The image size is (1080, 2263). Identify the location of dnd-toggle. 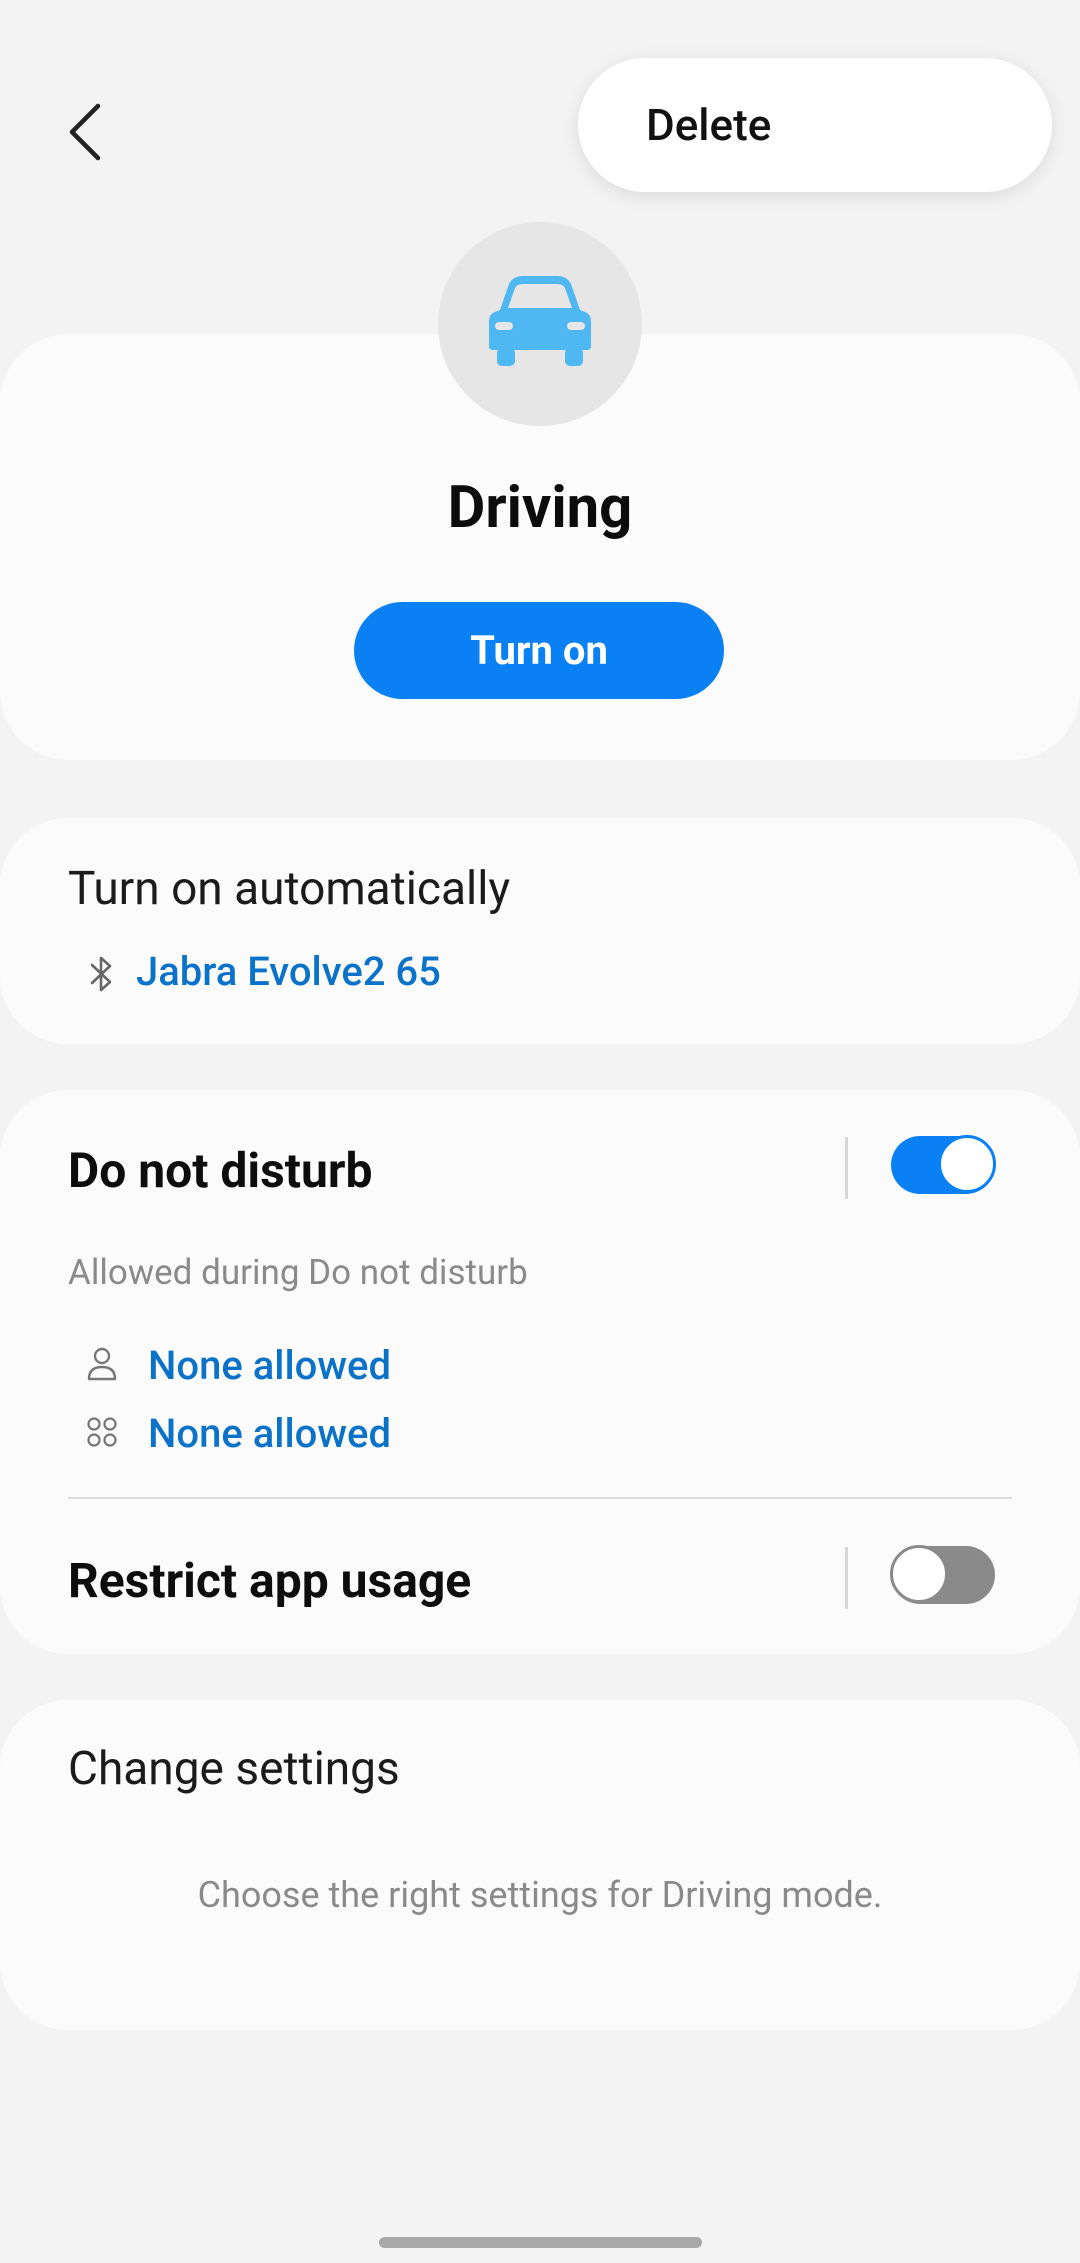
(943, 1164).